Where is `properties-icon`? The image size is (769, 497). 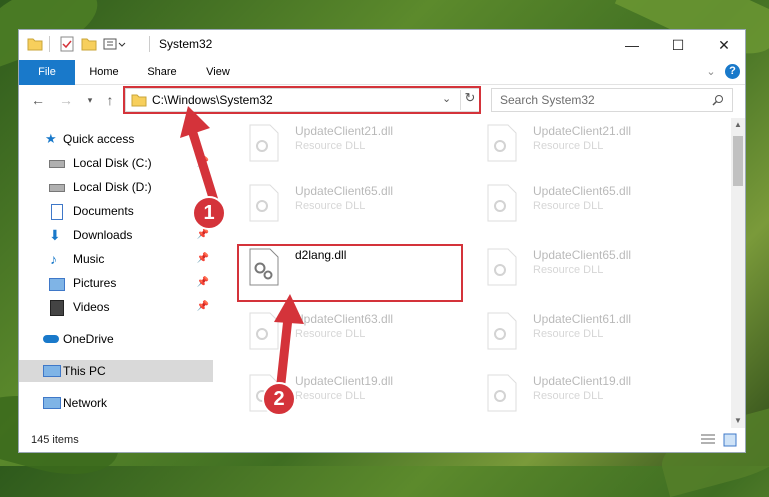 properties-icon is located at coordinates (67, 44).